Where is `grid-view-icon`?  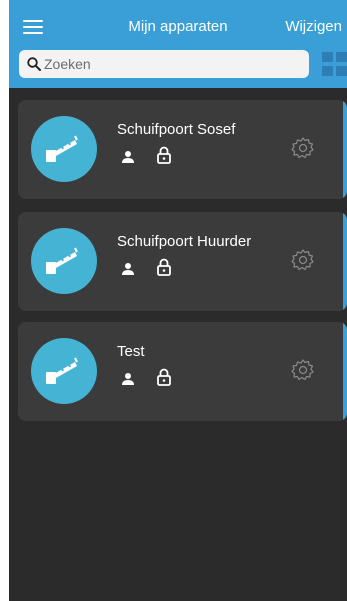 grid-view-icon is located at coordinates (334, 65).